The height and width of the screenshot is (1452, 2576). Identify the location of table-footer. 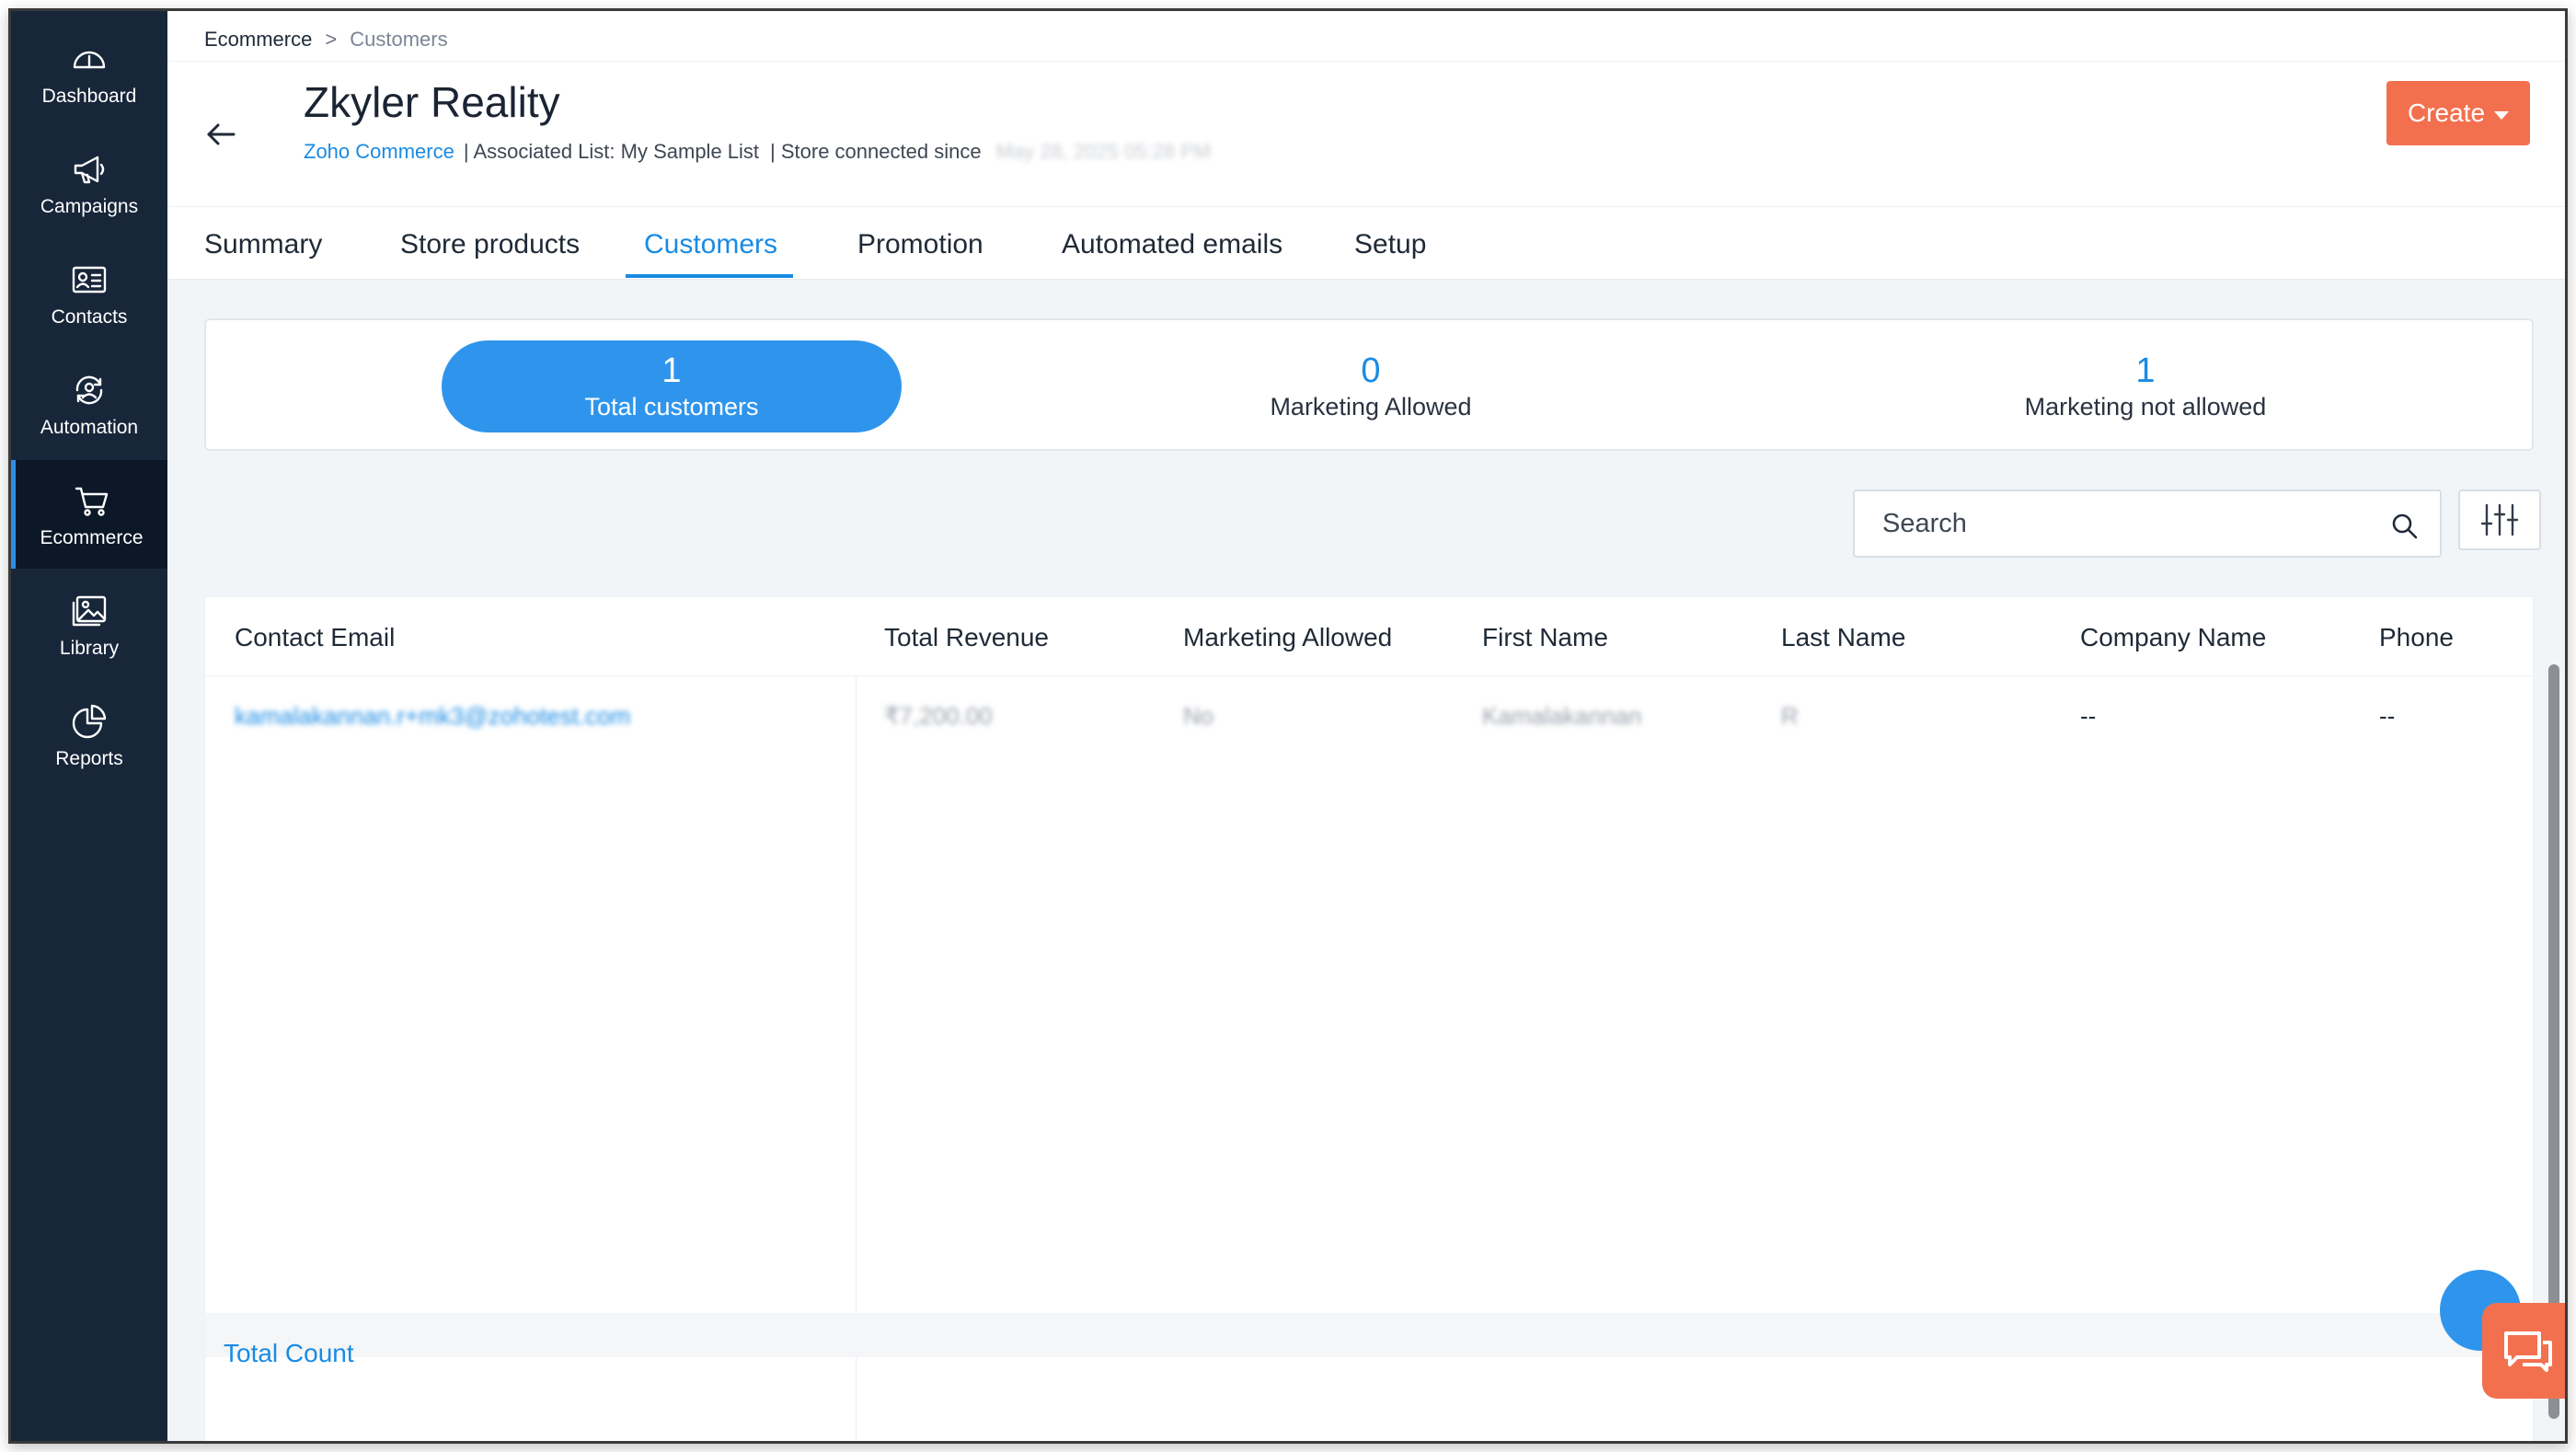
(1369, 1335).